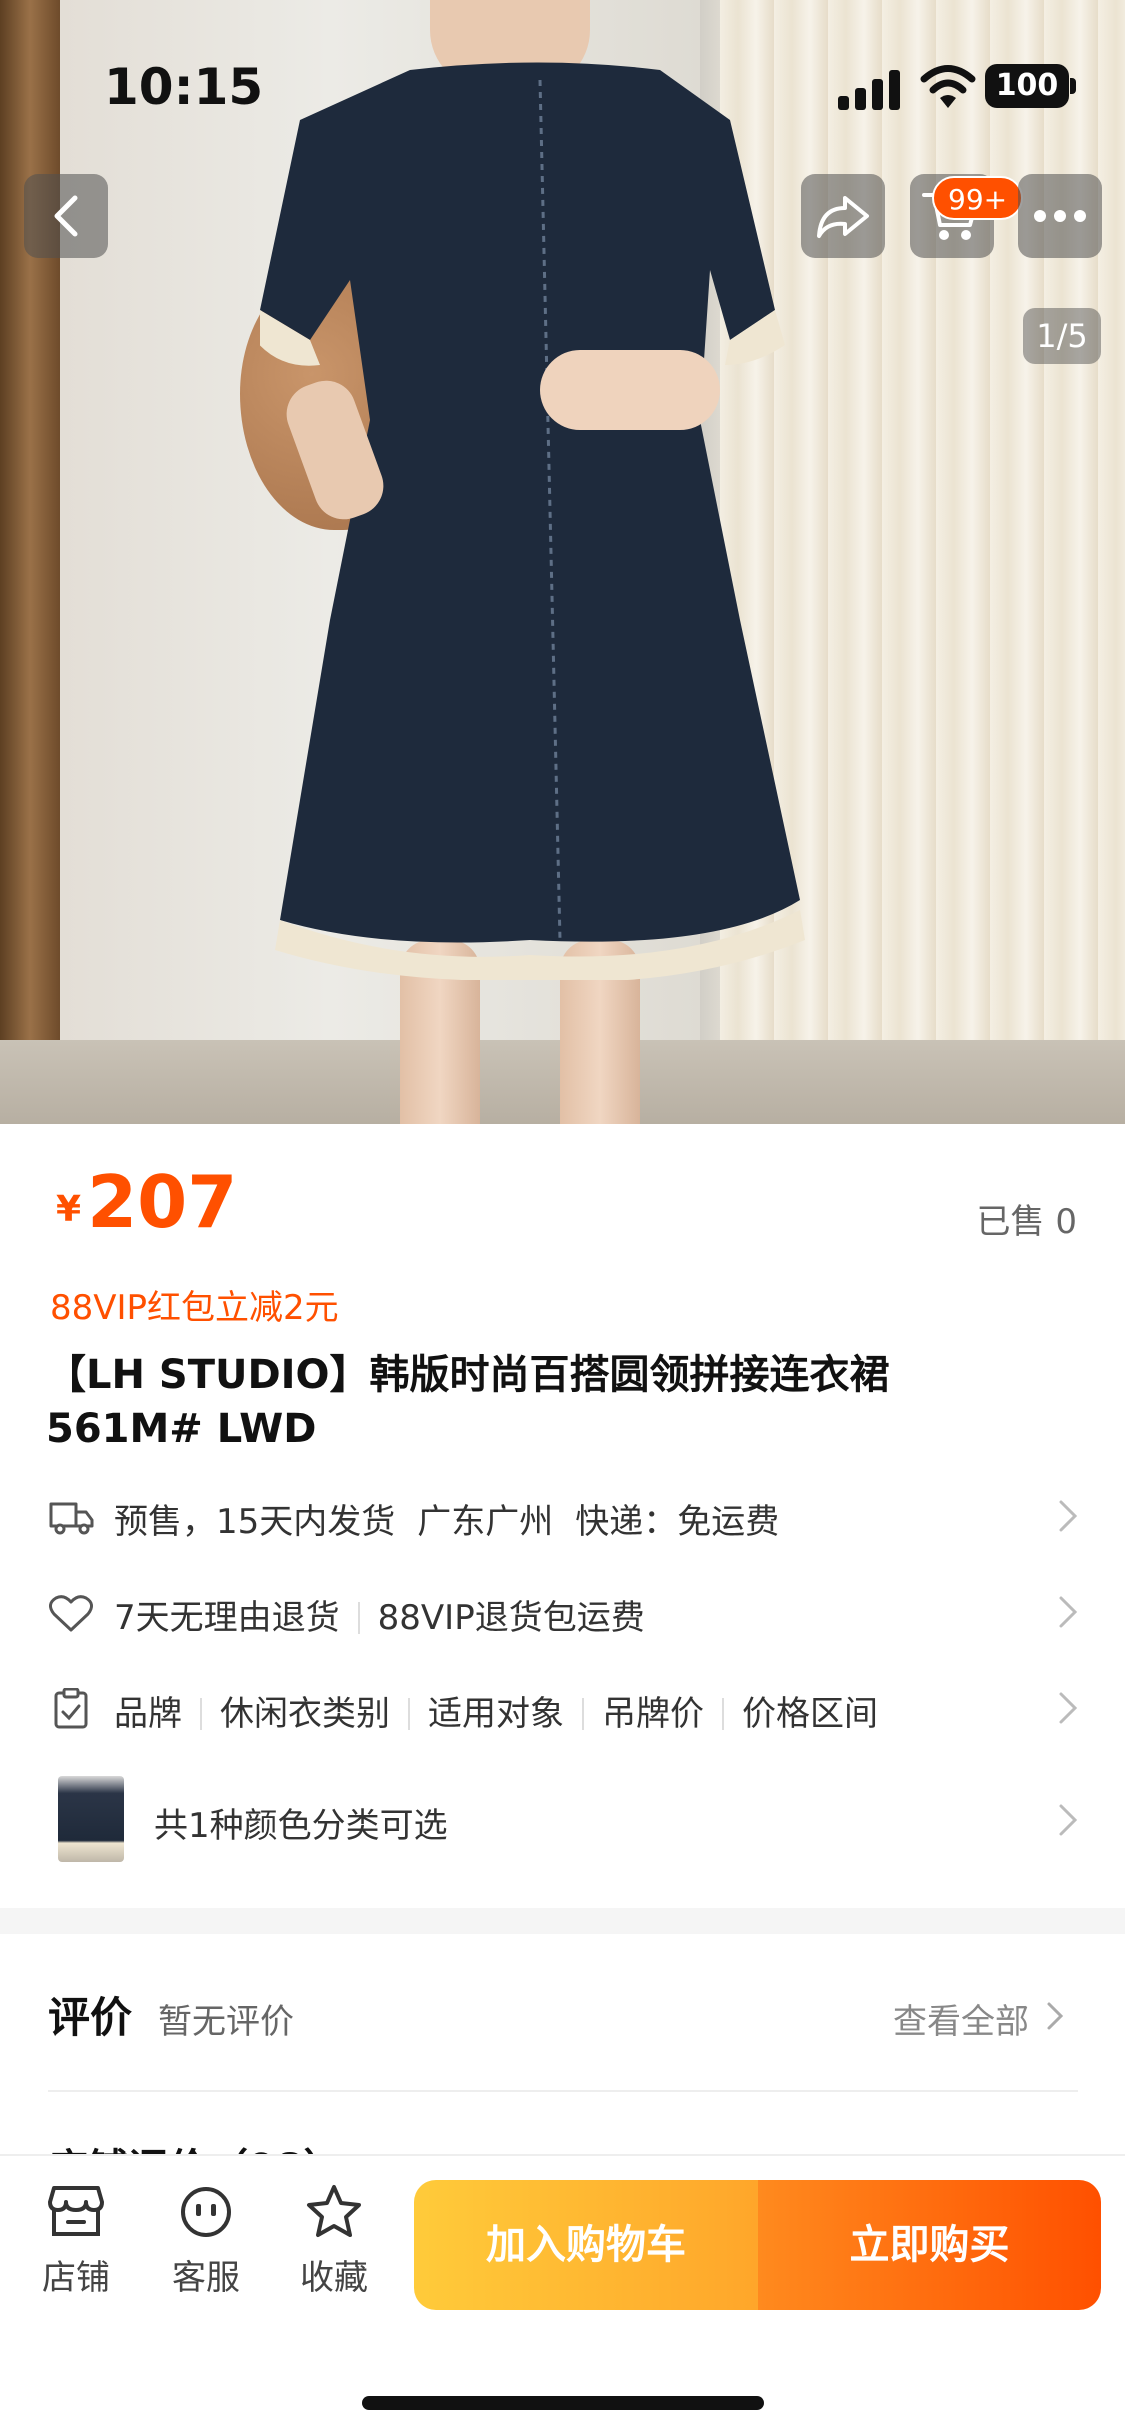 The width and height of the screenshot is (1125, 2436). Describe the element at coordinates (334, 2278) in the screenshot. I see `favorite-label: 收藏` at that location.